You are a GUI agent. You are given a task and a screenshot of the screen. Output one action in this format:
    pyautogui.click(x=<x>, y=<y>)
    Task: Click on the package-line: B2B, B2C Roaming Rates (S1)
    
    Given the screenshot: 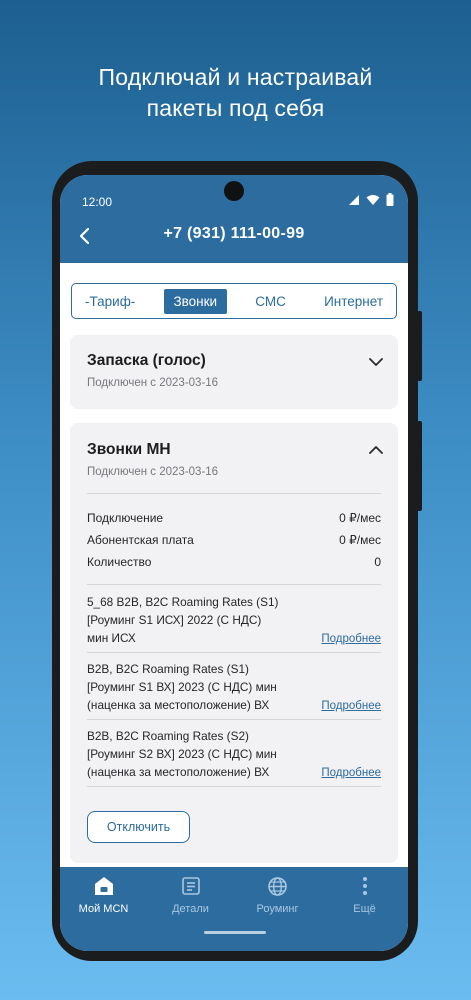 What is the action you would take?
    pyautogui.click(x=168, y=669)
    